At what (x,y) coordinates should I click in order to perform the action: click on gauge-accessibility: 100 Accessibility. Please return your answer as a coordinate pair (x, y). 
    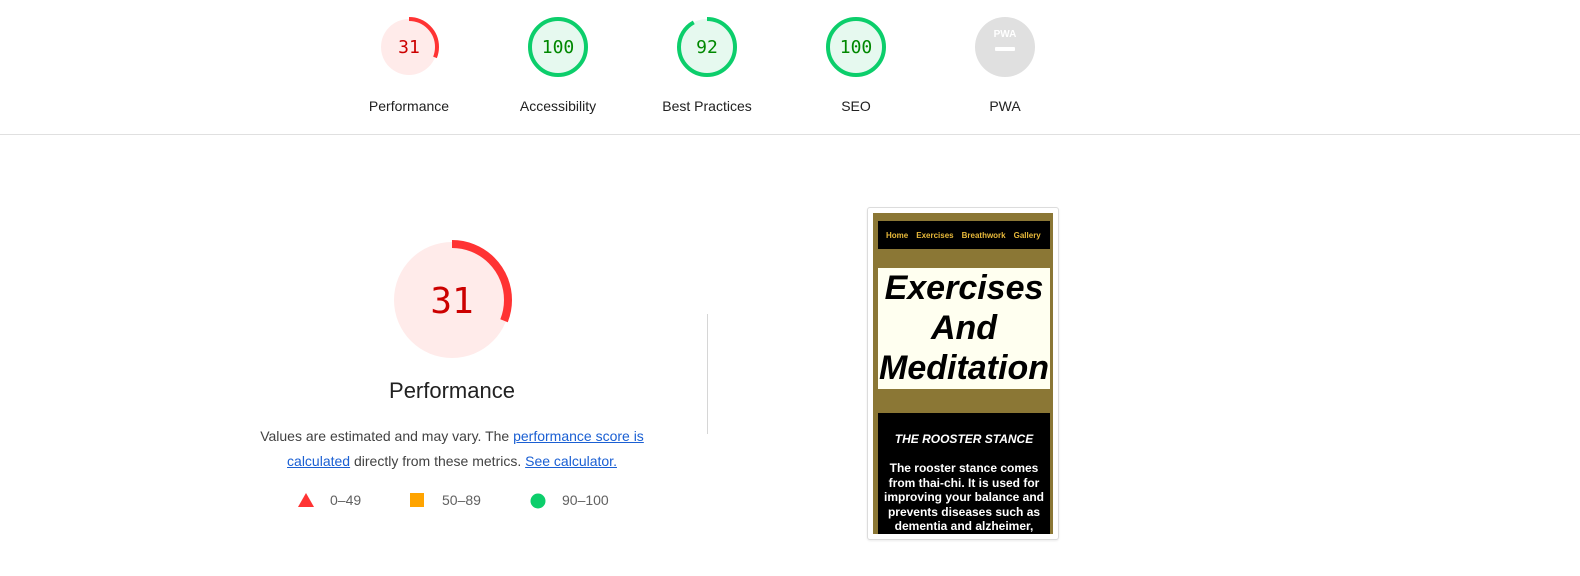
    Looking at the image, I should click on (558, 65).